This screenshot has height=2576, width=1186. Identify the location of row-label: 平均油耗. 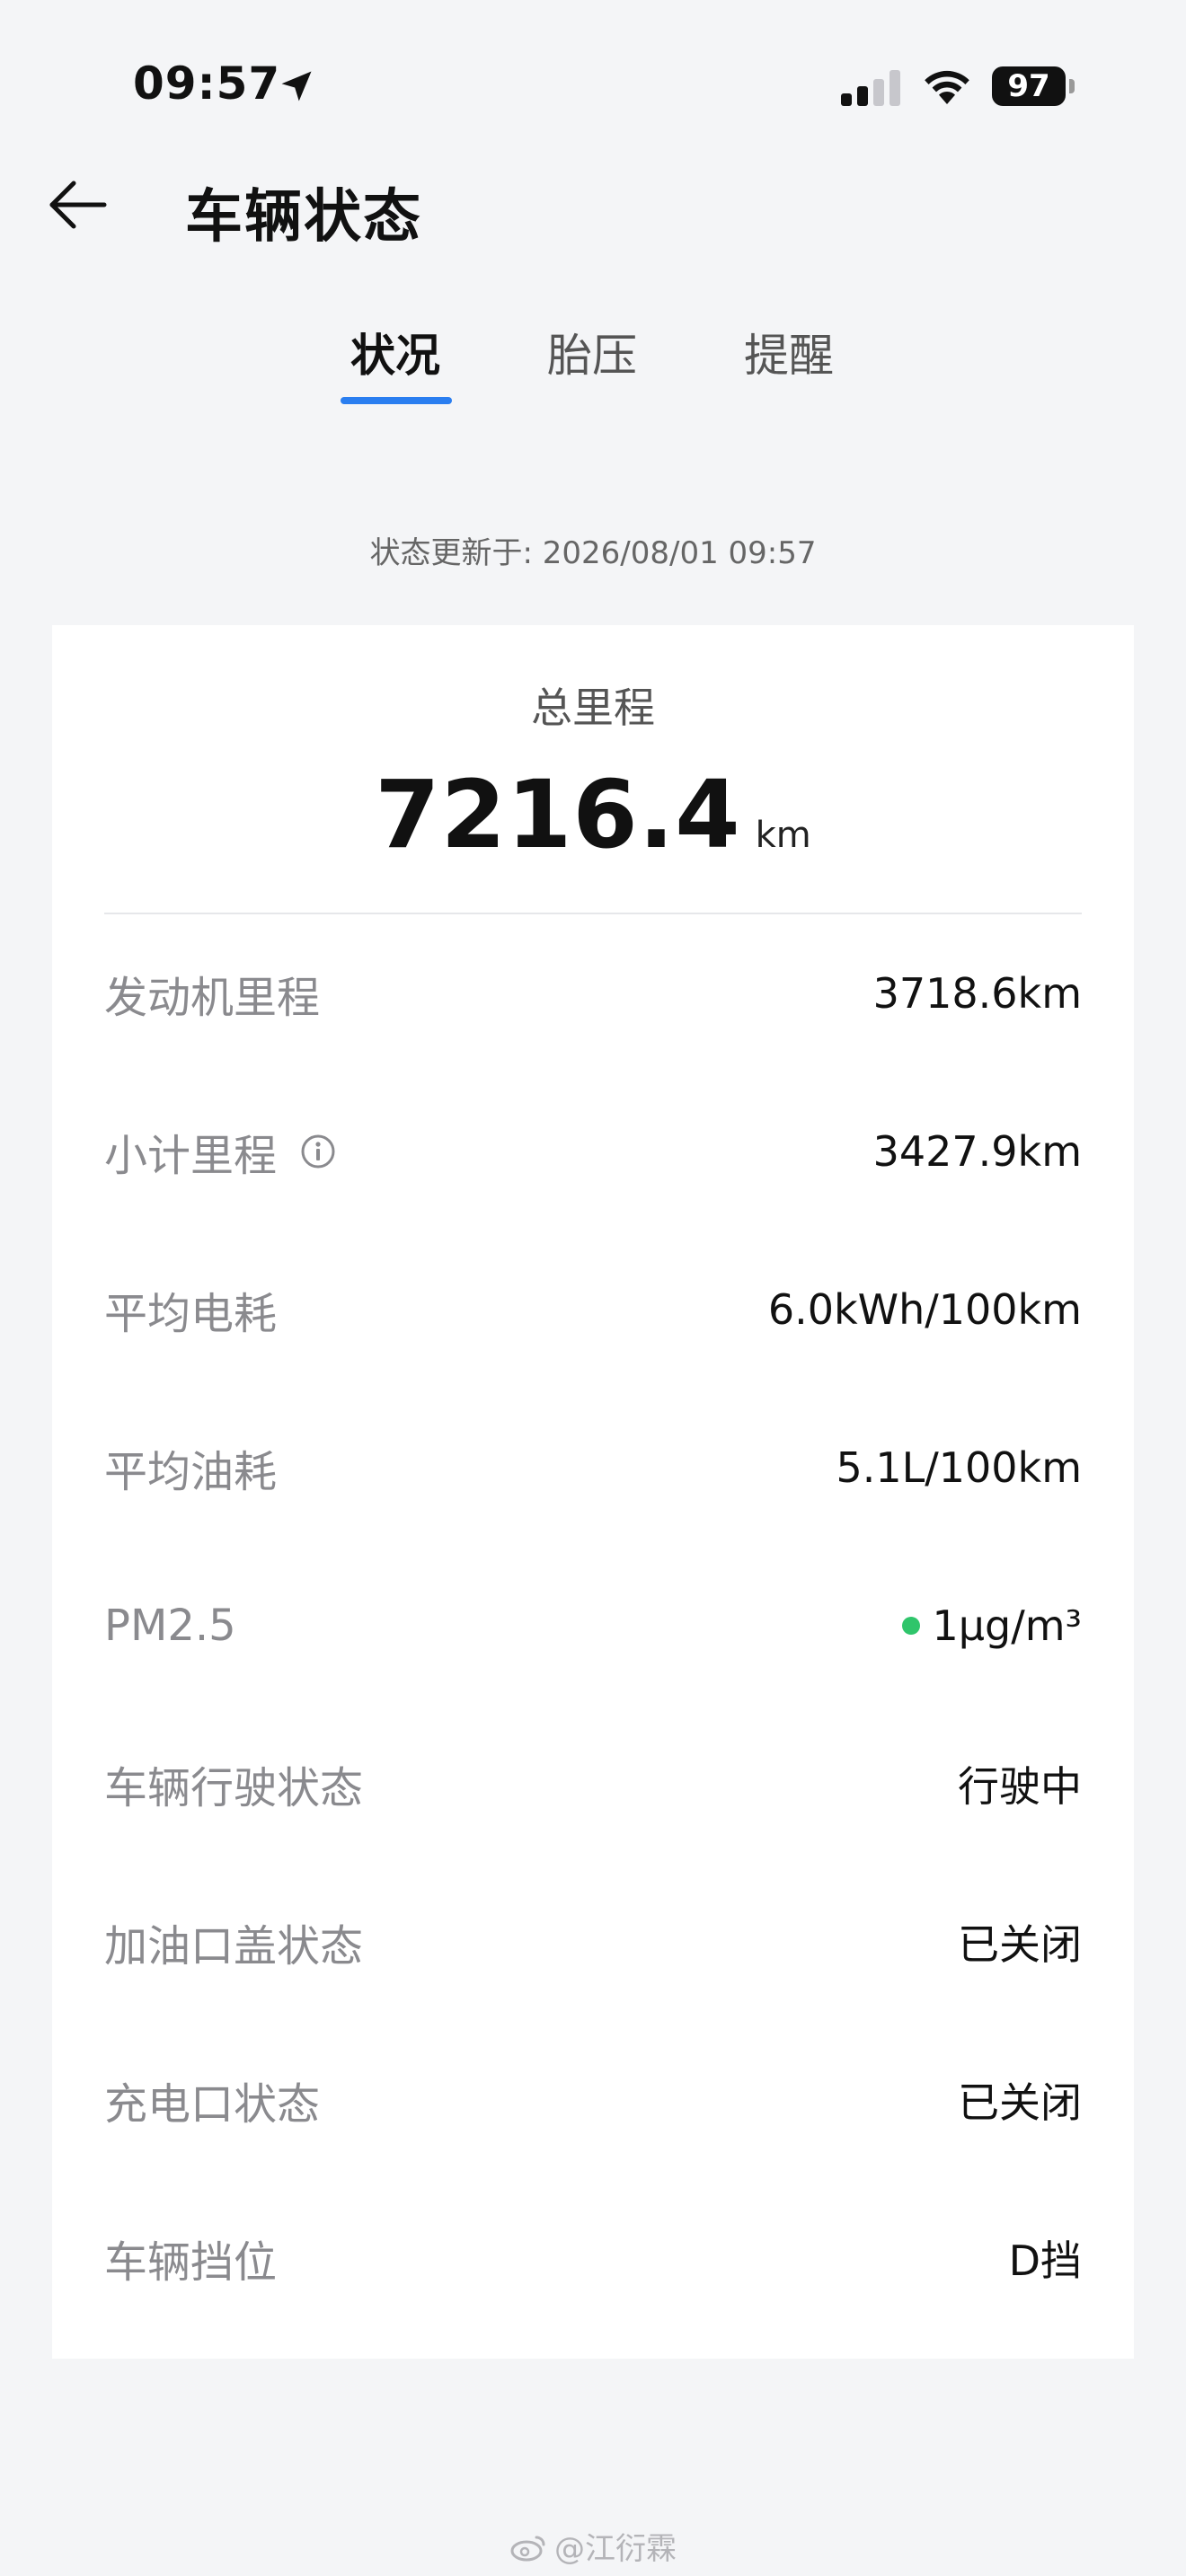
(191, 1472).